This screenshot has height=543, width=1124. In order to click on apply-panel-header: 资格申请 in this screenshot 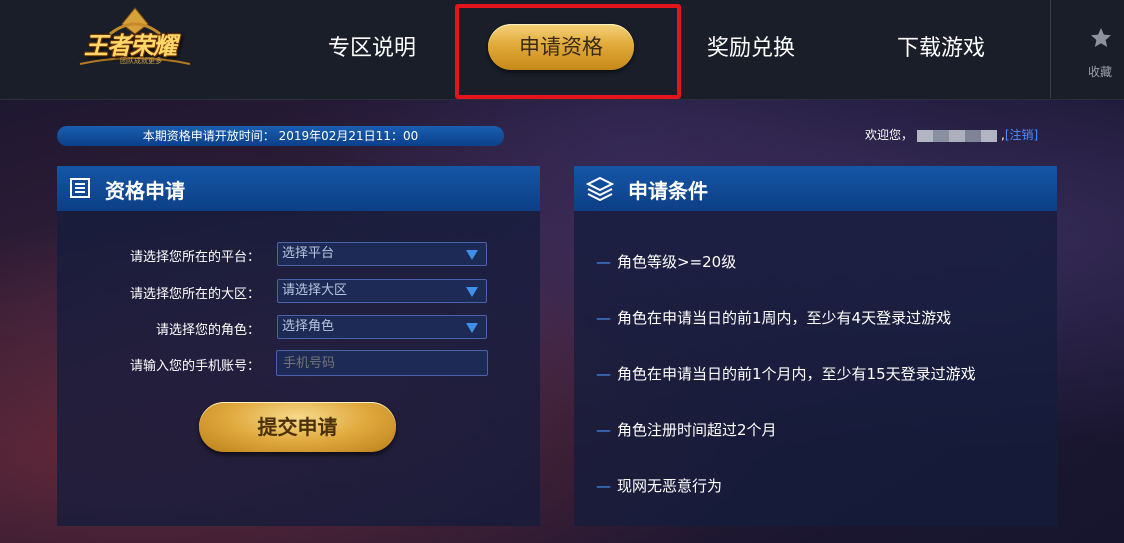, I will do `click(298, 188)`.